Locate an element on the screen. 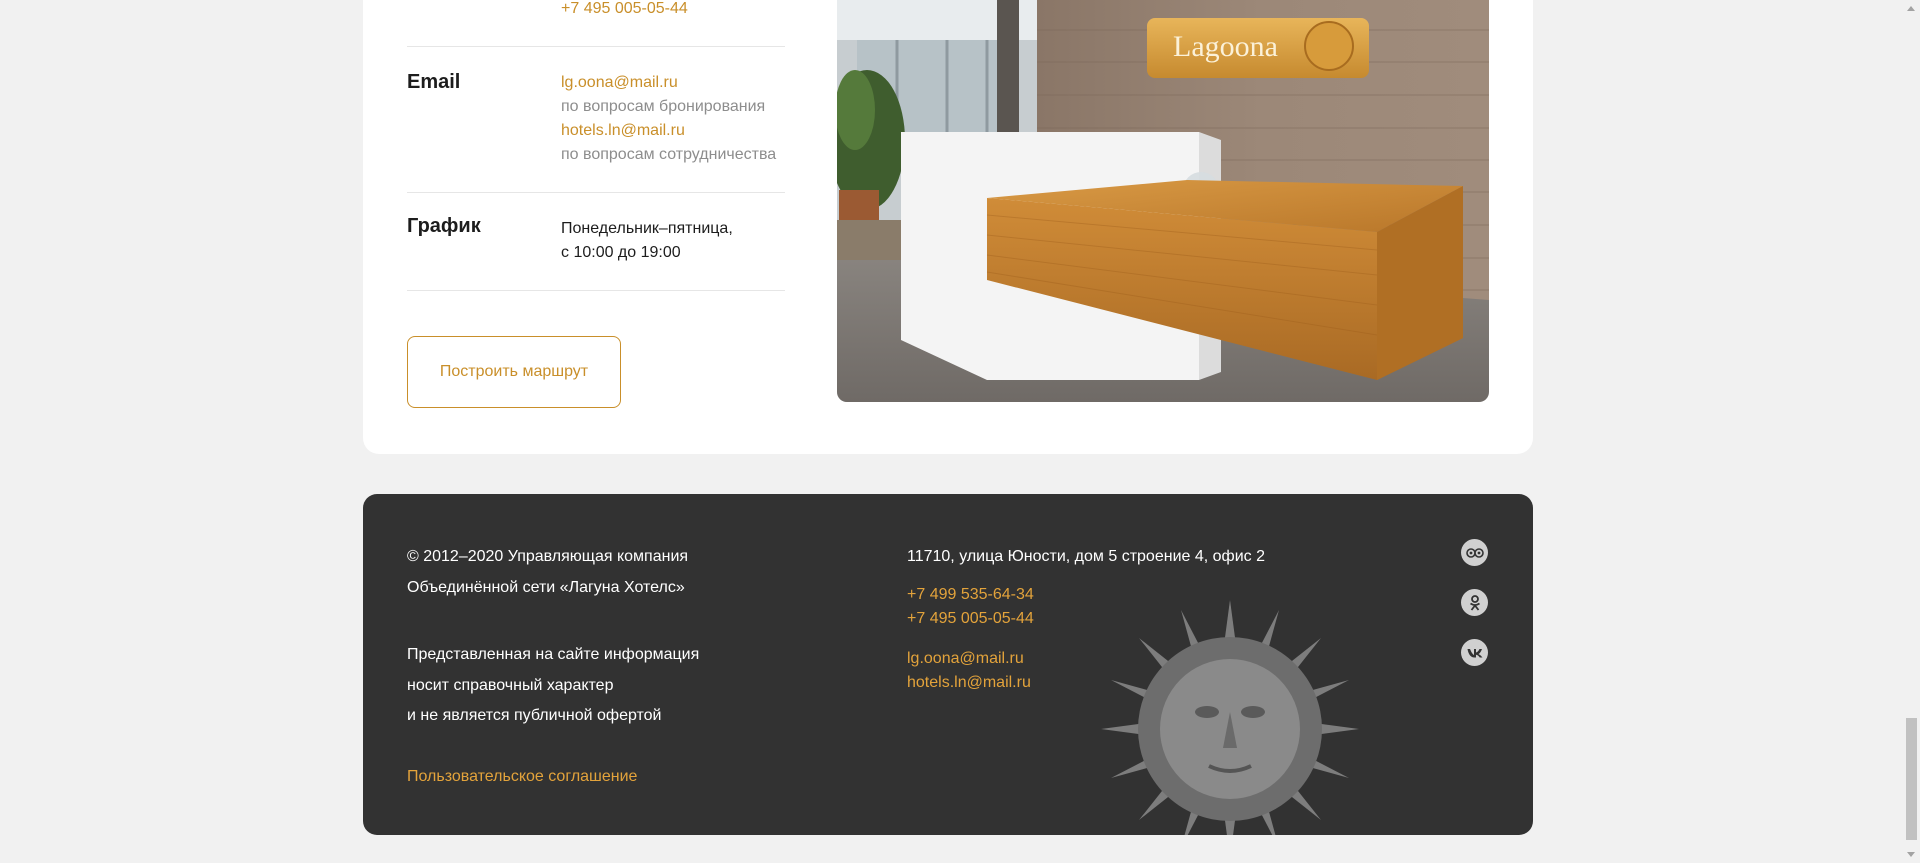 Image resolution: width=1920 pixels, height=863 pixels. user-agreement-link: Пользовательское соглашение is located at coordinates (522, 776).